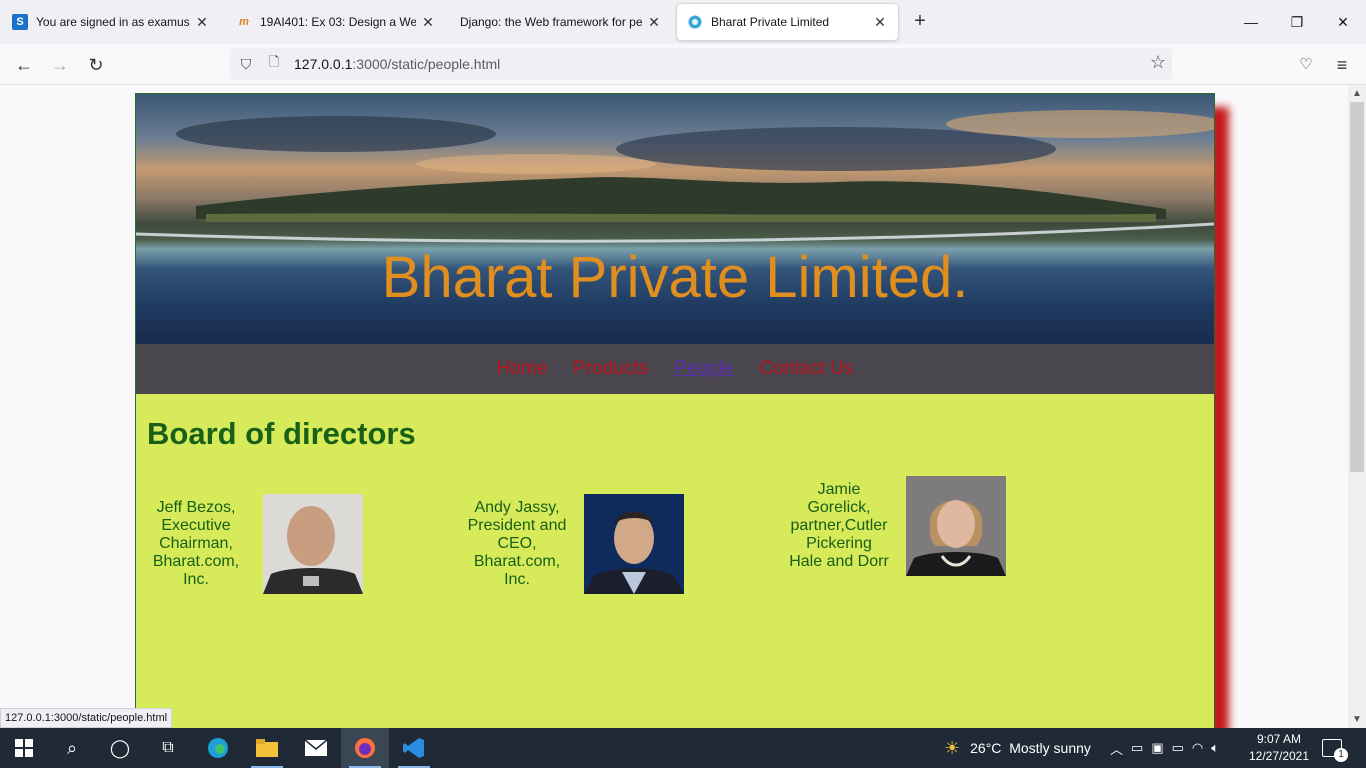 Image resolution: width=1366 pixels, height=768 pixels. Describe the element at coordinates (1116, 748) in the screenshot. I see `chevron-up-icon: ︿` at that location.